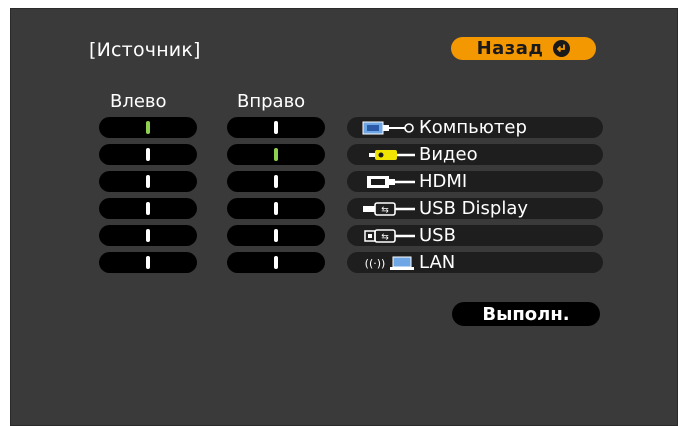 The width and height of the screenshot is (678, 426). What do you see at coordinates (437, 235) in the screenshot?
I see `source-label: USB` at bounding box center [437, 235].